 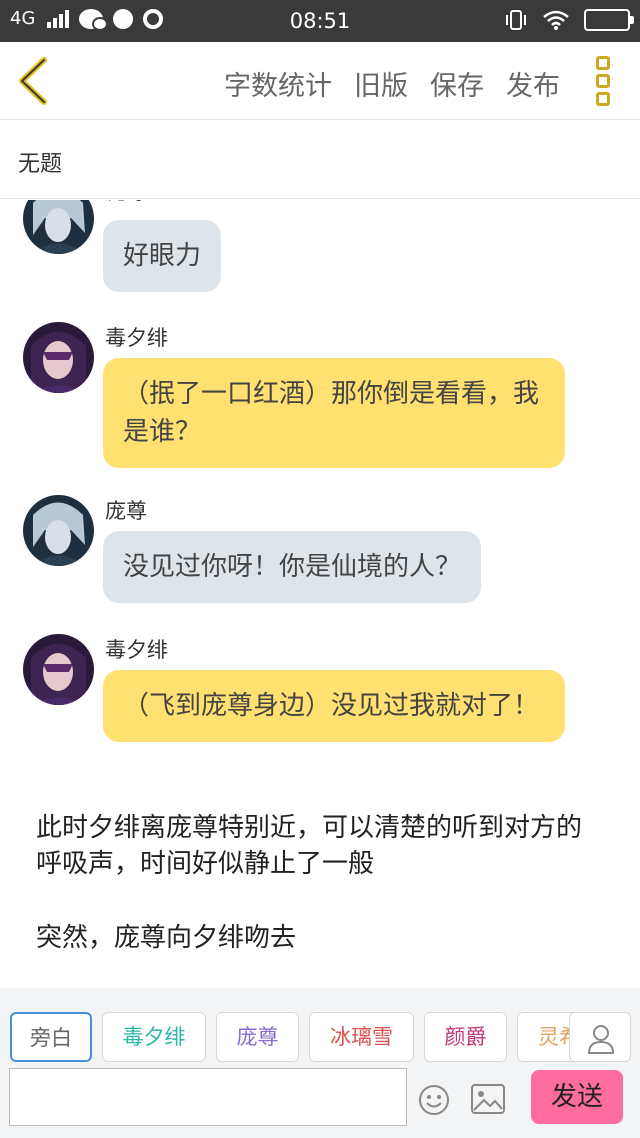 I want to click on message-bubble: （抿了一口红酒）那你倒是看看，我是谁？, so click(x=334, y=413).